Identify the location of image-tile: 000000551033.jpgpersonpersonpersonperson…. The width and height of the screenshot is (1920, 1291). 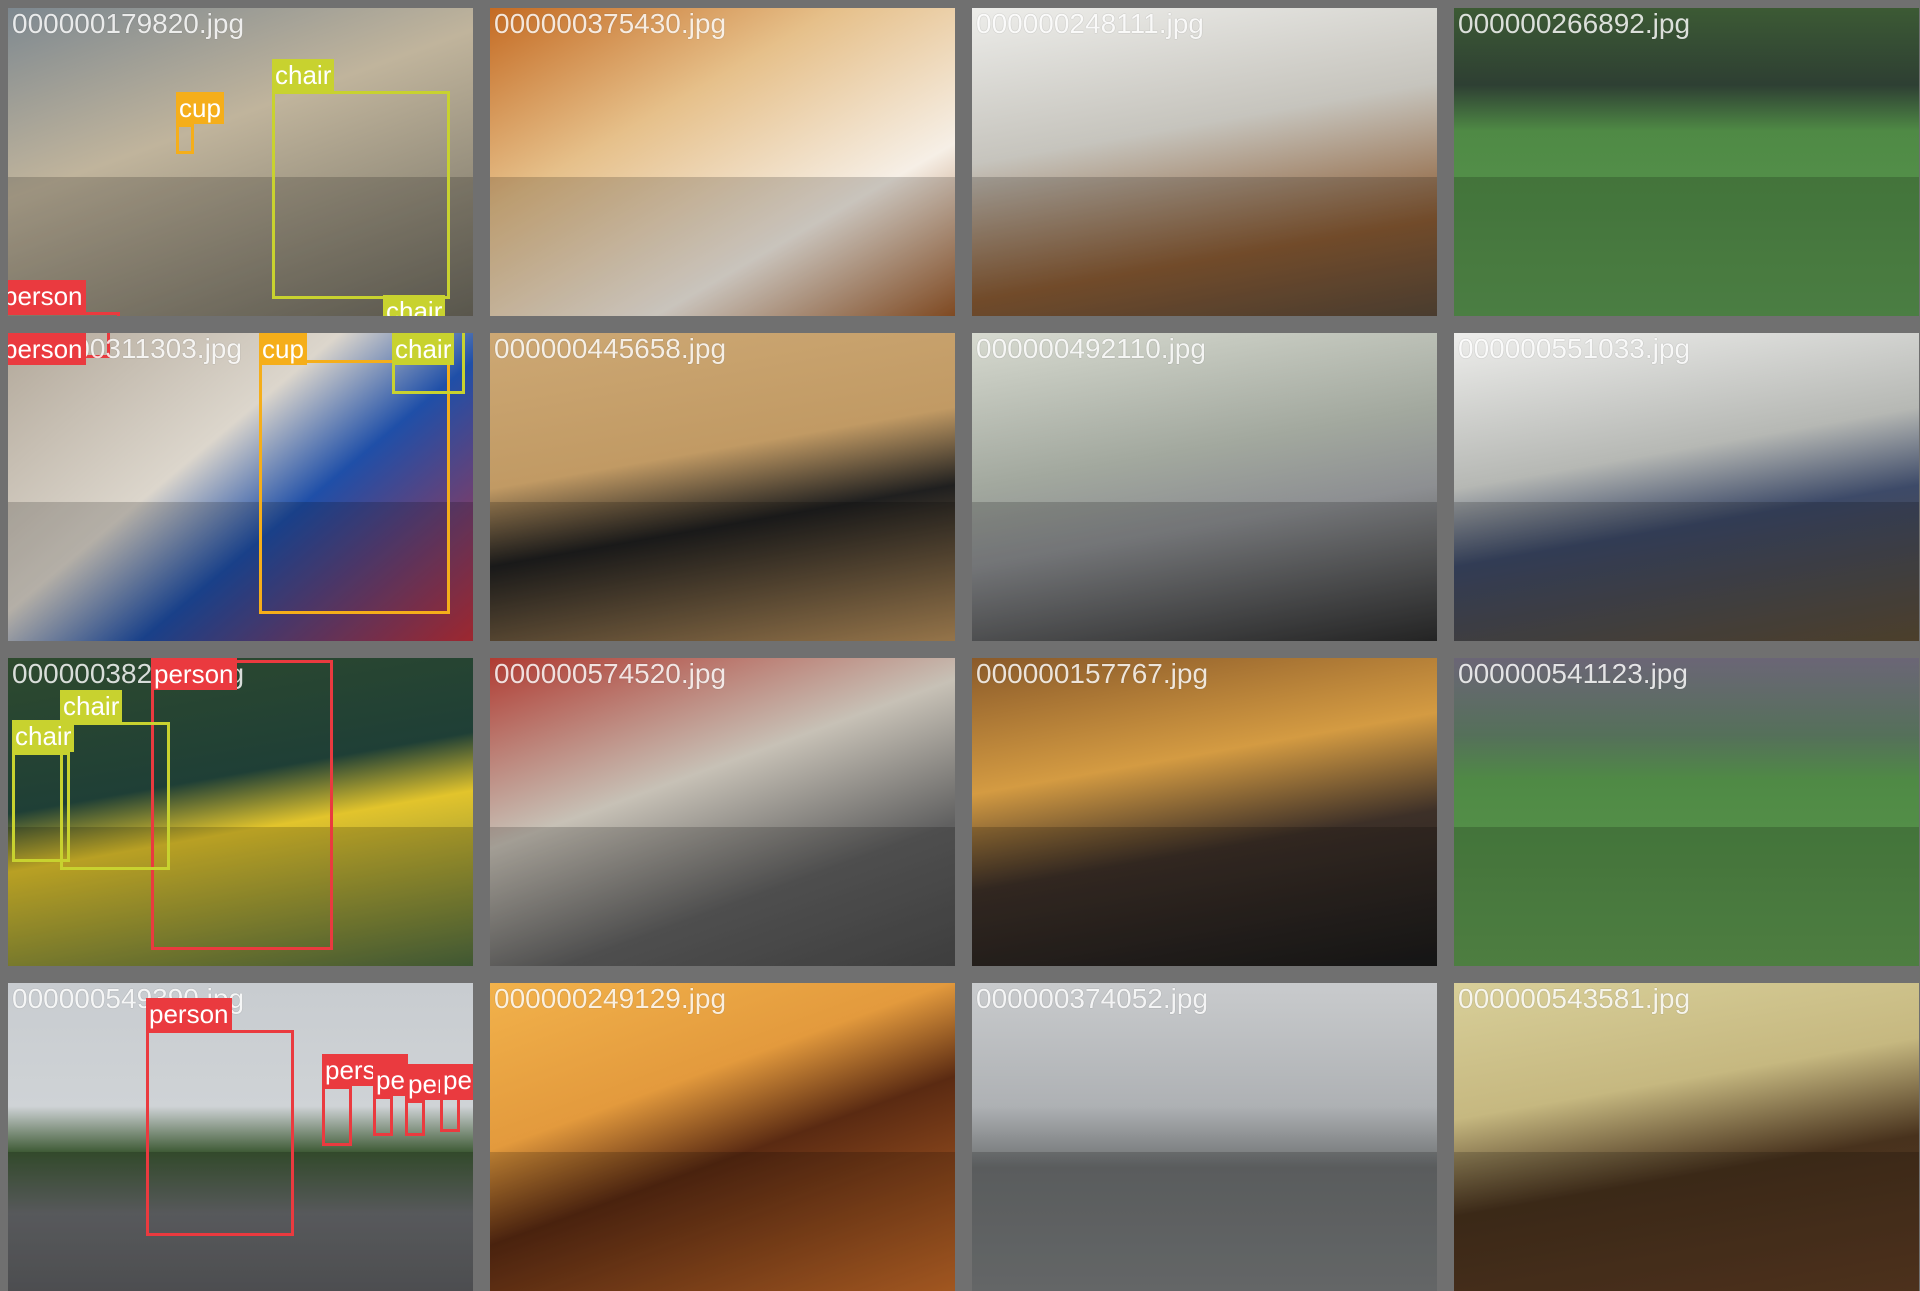
(1686, 487).